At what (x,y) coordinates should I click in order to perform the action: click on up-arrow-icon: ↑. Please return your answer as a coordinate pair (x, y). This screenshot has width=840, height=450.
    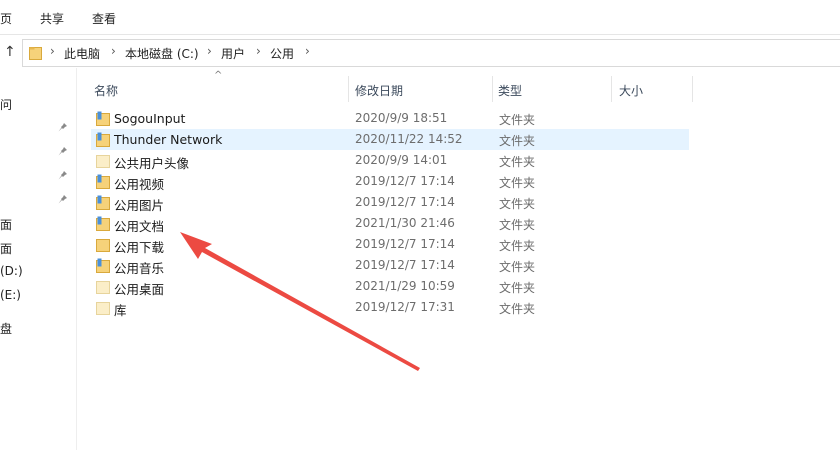
    Looking at the image, I should click on (11, 52).